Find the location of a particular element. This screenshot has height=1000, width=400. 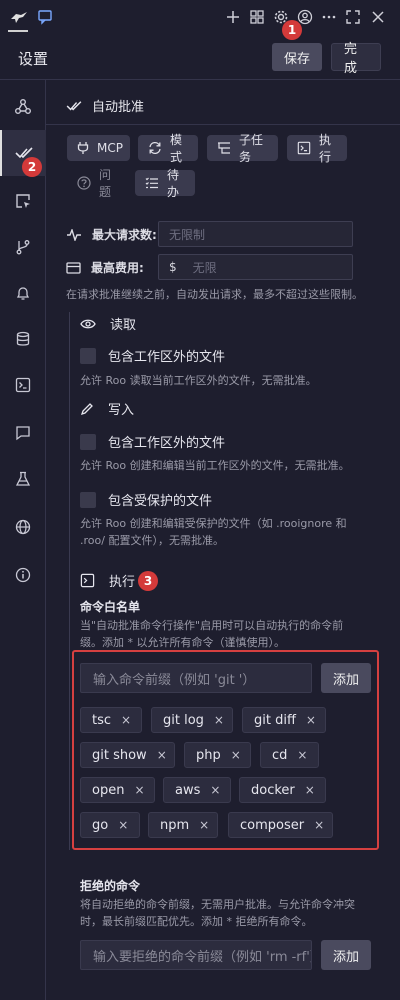

list-tree-icon is located at coordinates (224, 148).